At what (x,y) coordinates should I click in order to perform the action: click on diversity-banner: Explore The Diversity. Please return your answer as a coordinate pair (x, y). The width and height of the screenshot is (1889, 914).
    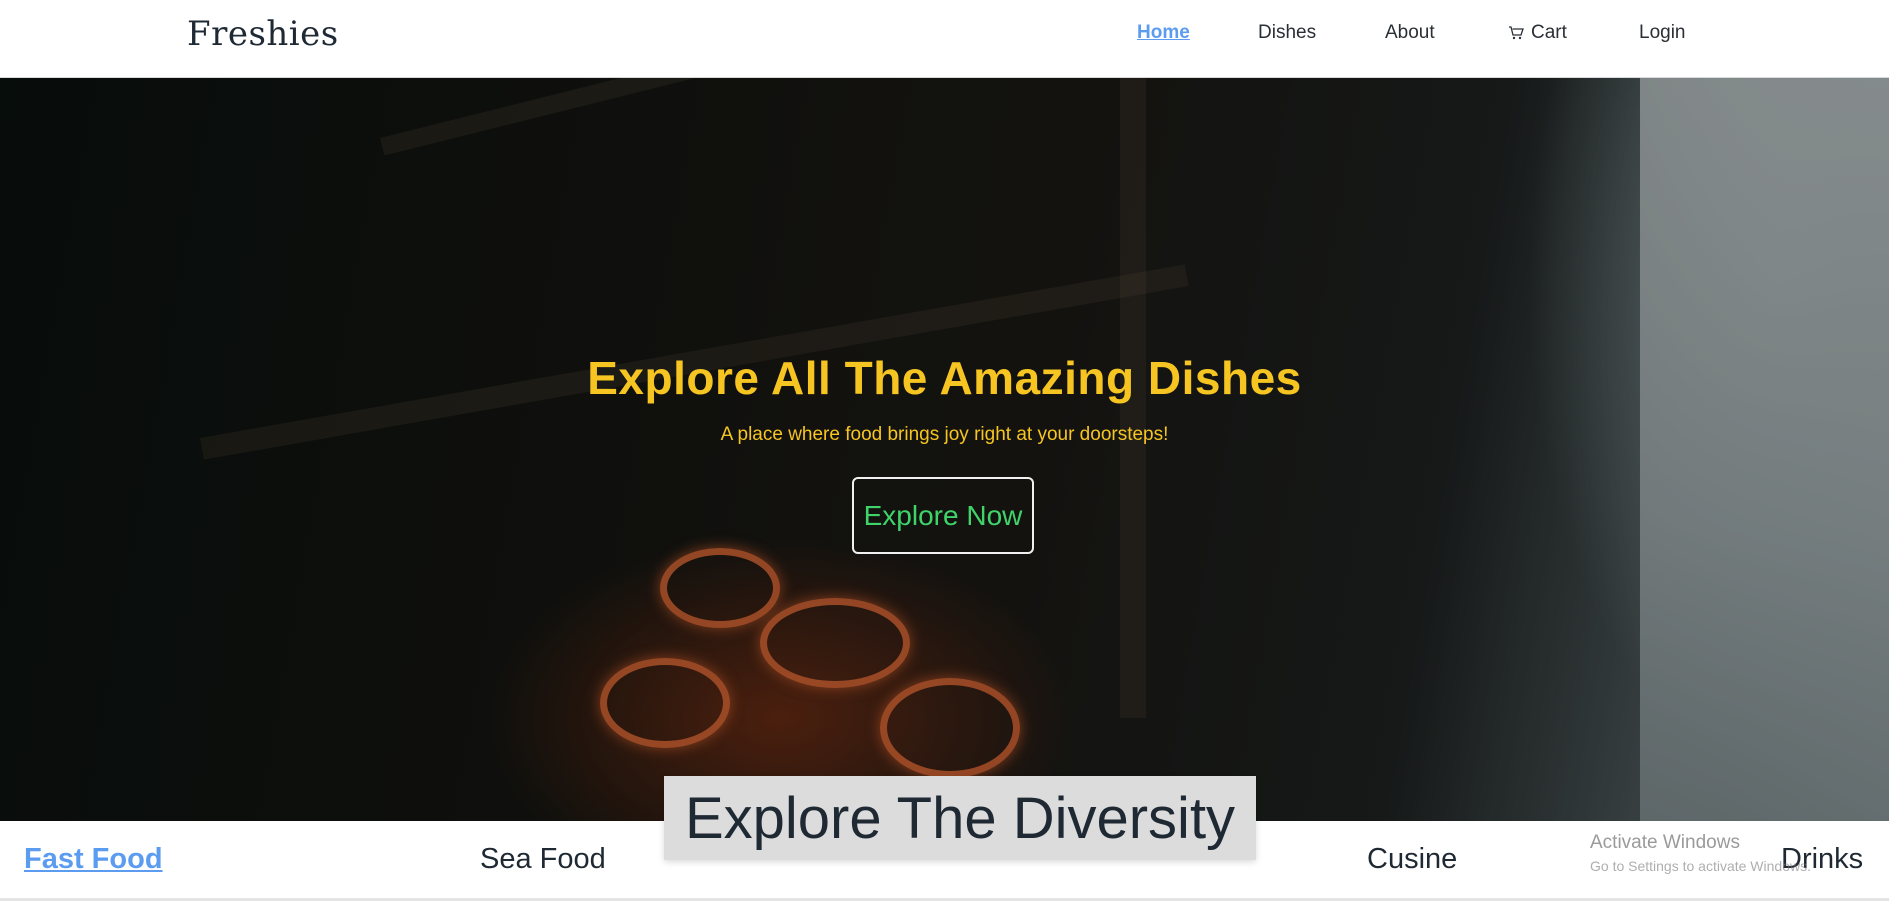
    Looking at the image, I should click on (960, 818).